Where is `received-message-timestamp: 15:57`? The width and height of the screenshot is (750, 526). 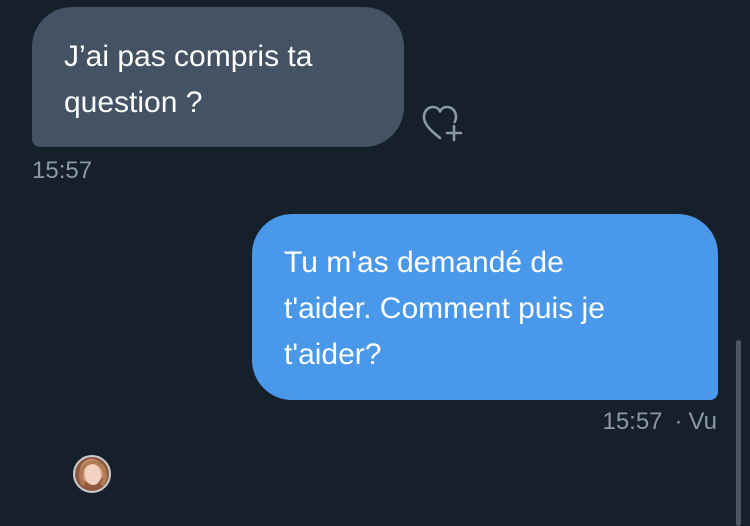 received-message-timestamp: 15:57 is located at coordinates (62, 170).